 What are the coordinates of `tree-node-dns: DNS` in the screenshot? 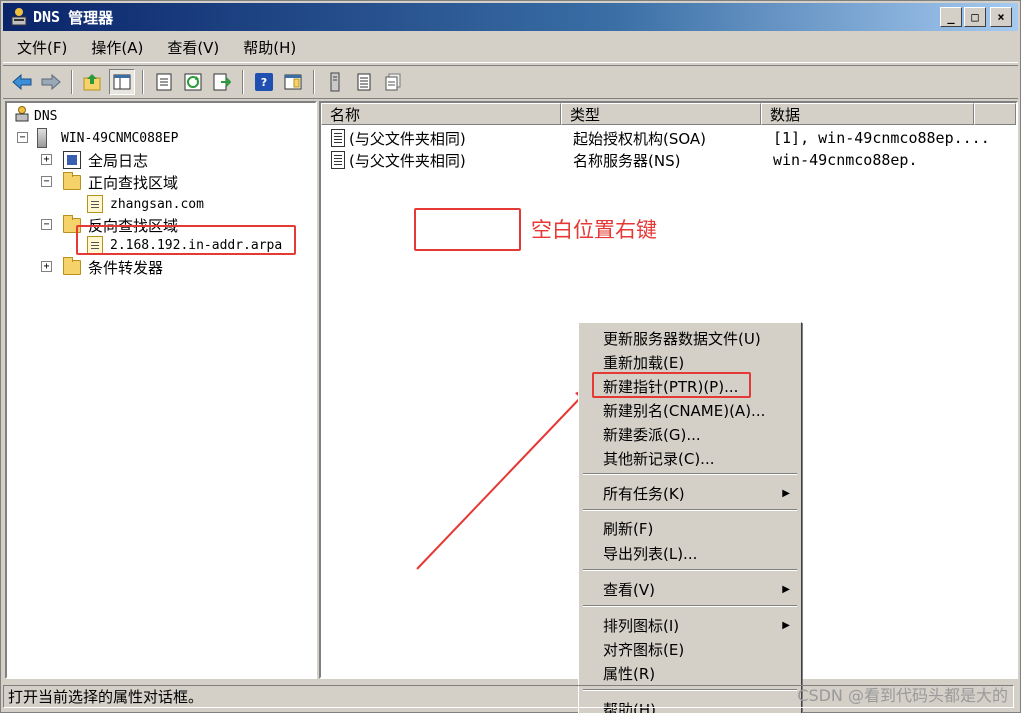 It's located at (36, 116).